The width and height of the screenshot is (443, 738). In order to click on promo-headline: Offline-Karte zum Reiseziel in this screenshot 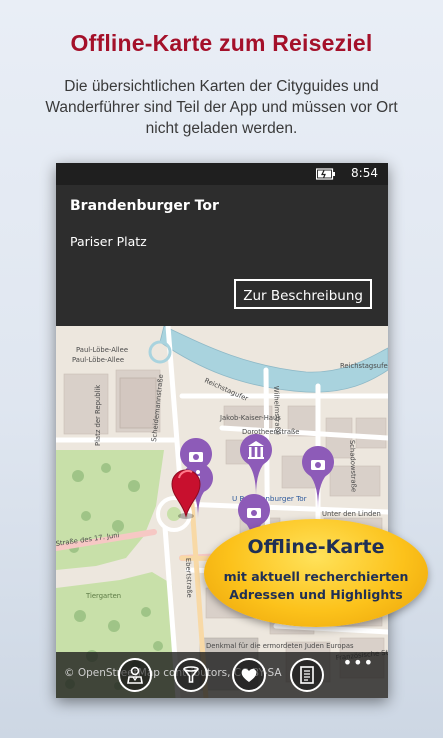, I will do `click(221, 43)`.